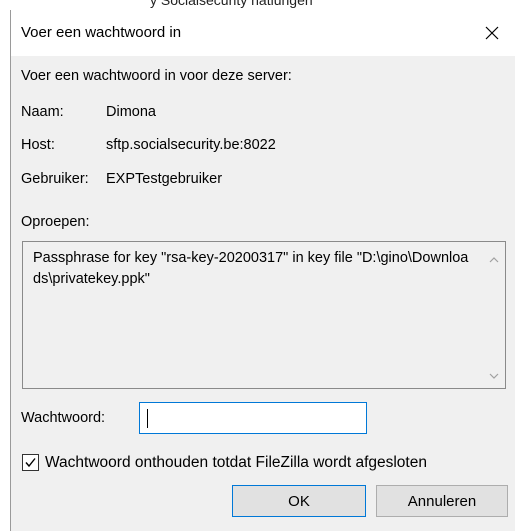 The width and height of the screenshot is (515, 531). Describe the element at coordinates (299, 501) in the screenshot. I see `ok-button: OK` at that location.